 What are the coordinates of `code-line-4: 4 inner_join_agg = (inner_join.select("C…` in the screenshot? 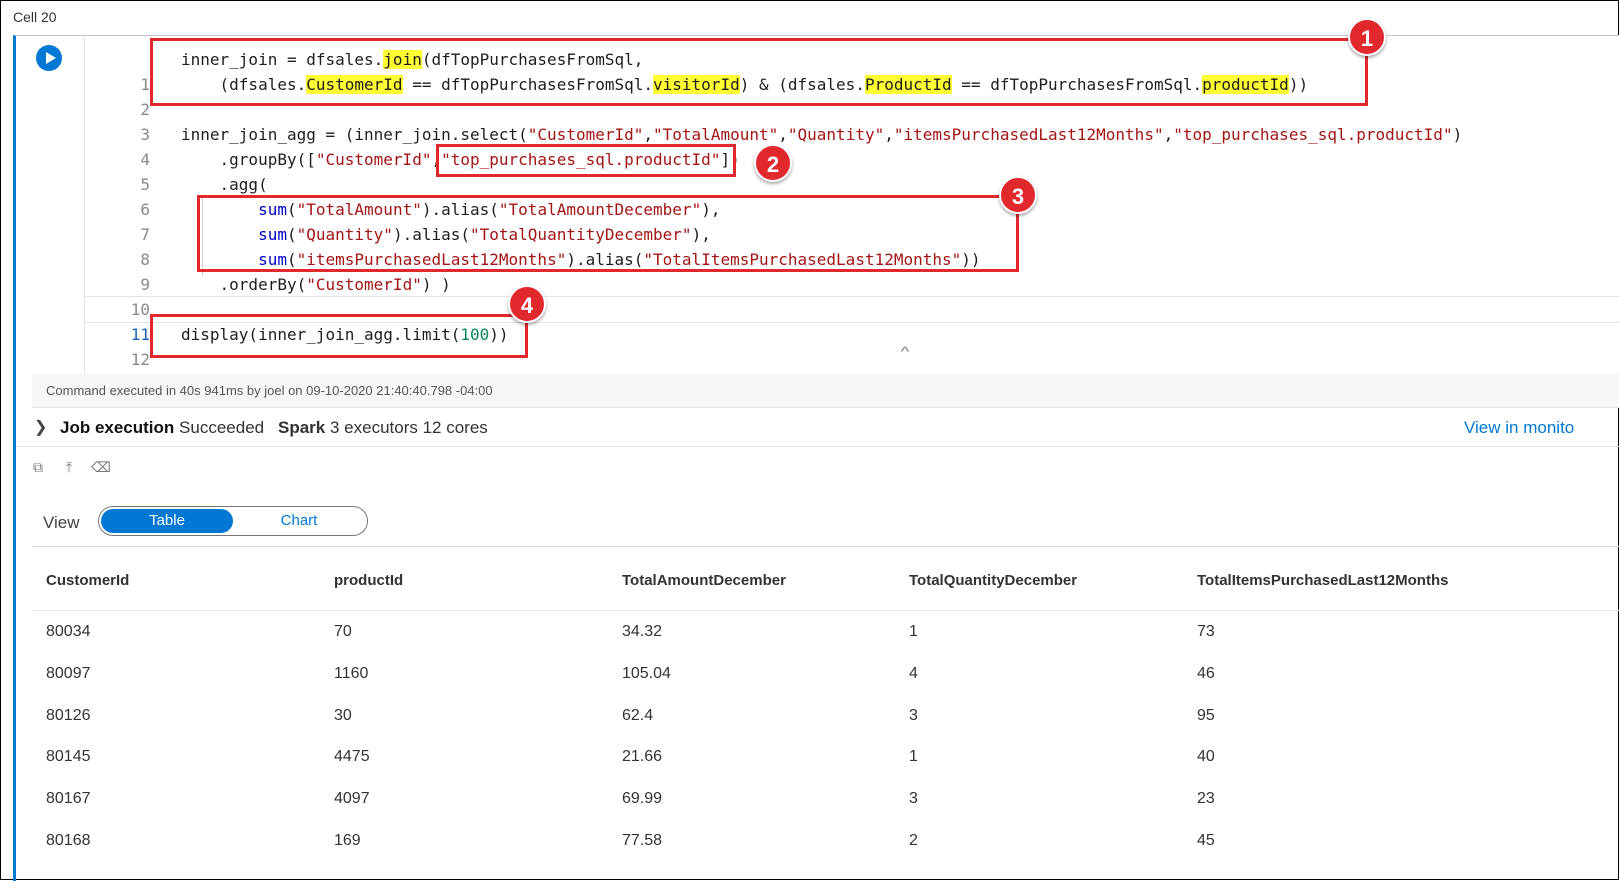 It's located at (852, 145).